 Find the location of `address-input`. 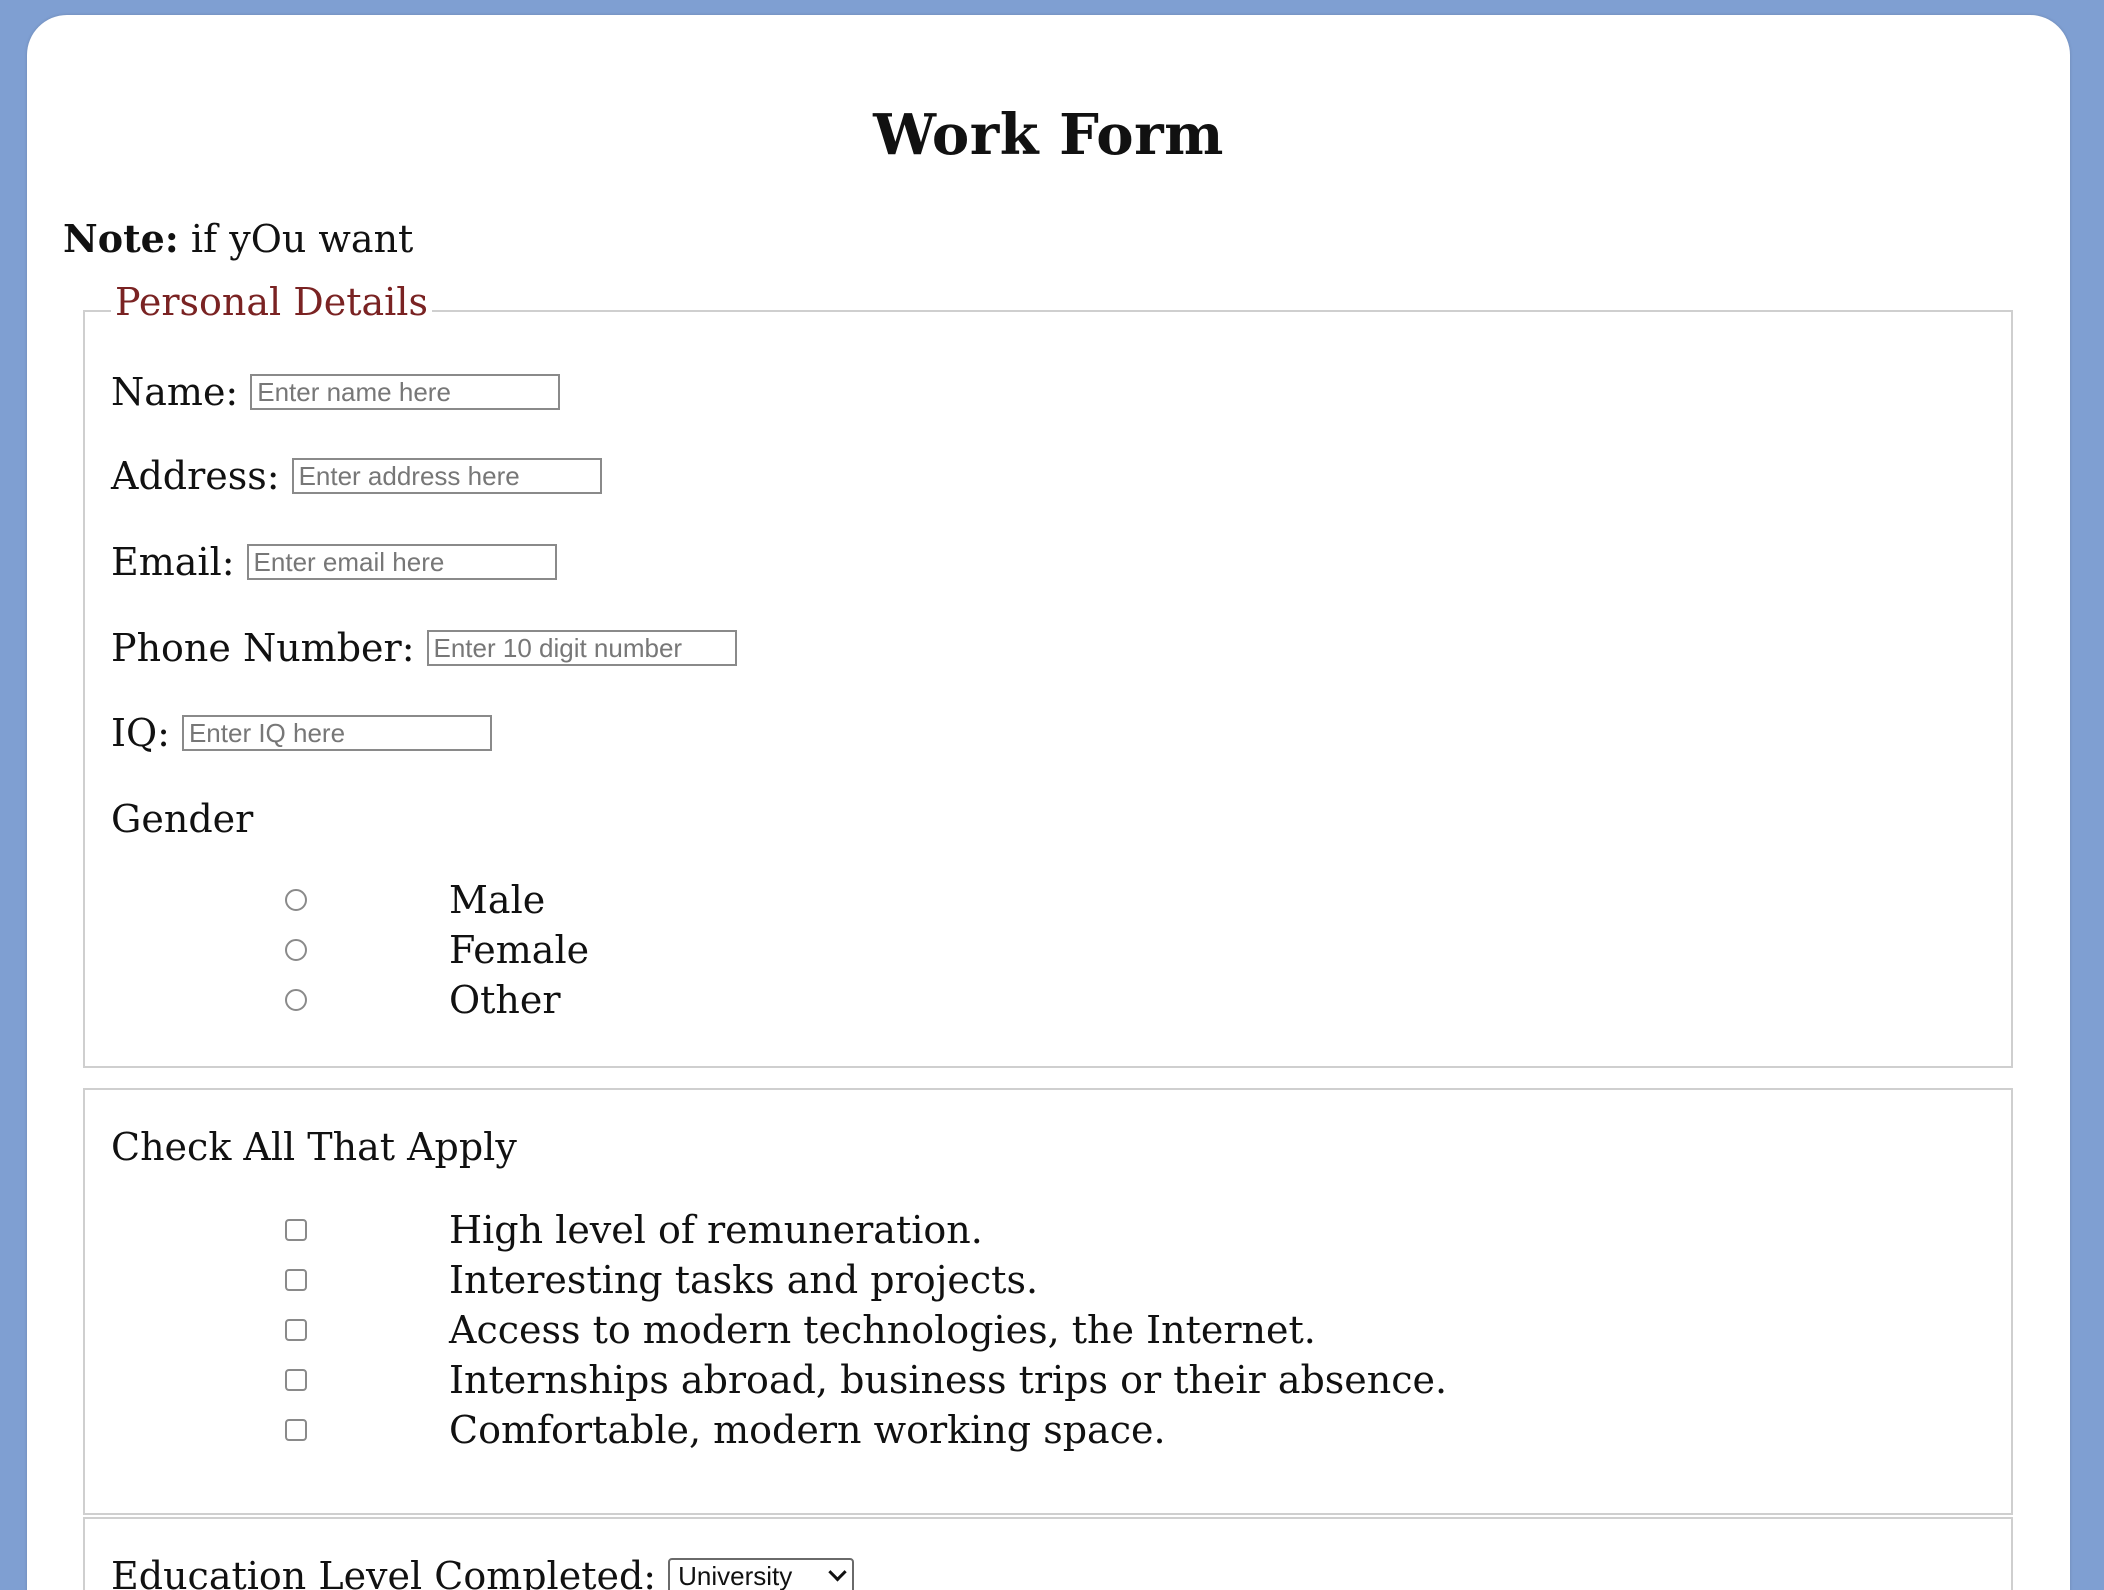

address-input is located at coordinates (446, 476).